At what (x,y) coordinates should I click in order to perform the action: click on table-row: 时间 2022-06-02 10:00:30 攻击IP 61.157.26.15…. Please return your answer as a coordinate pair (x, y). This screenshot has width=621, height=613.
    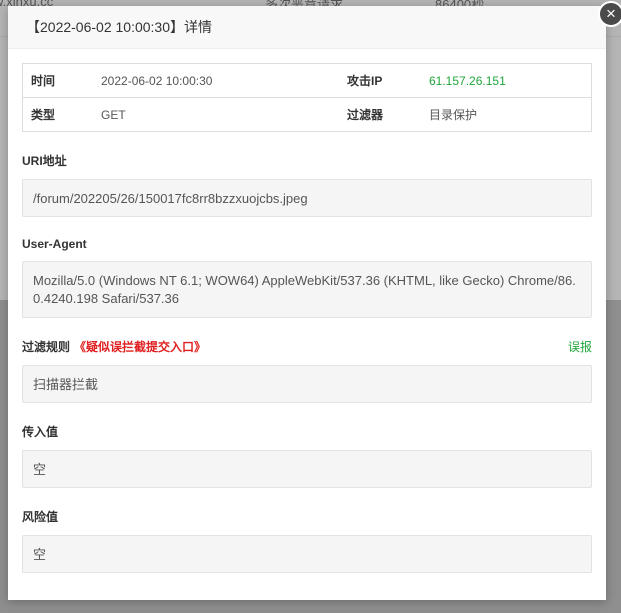
    Looking at the image, I should click on (307, 80).